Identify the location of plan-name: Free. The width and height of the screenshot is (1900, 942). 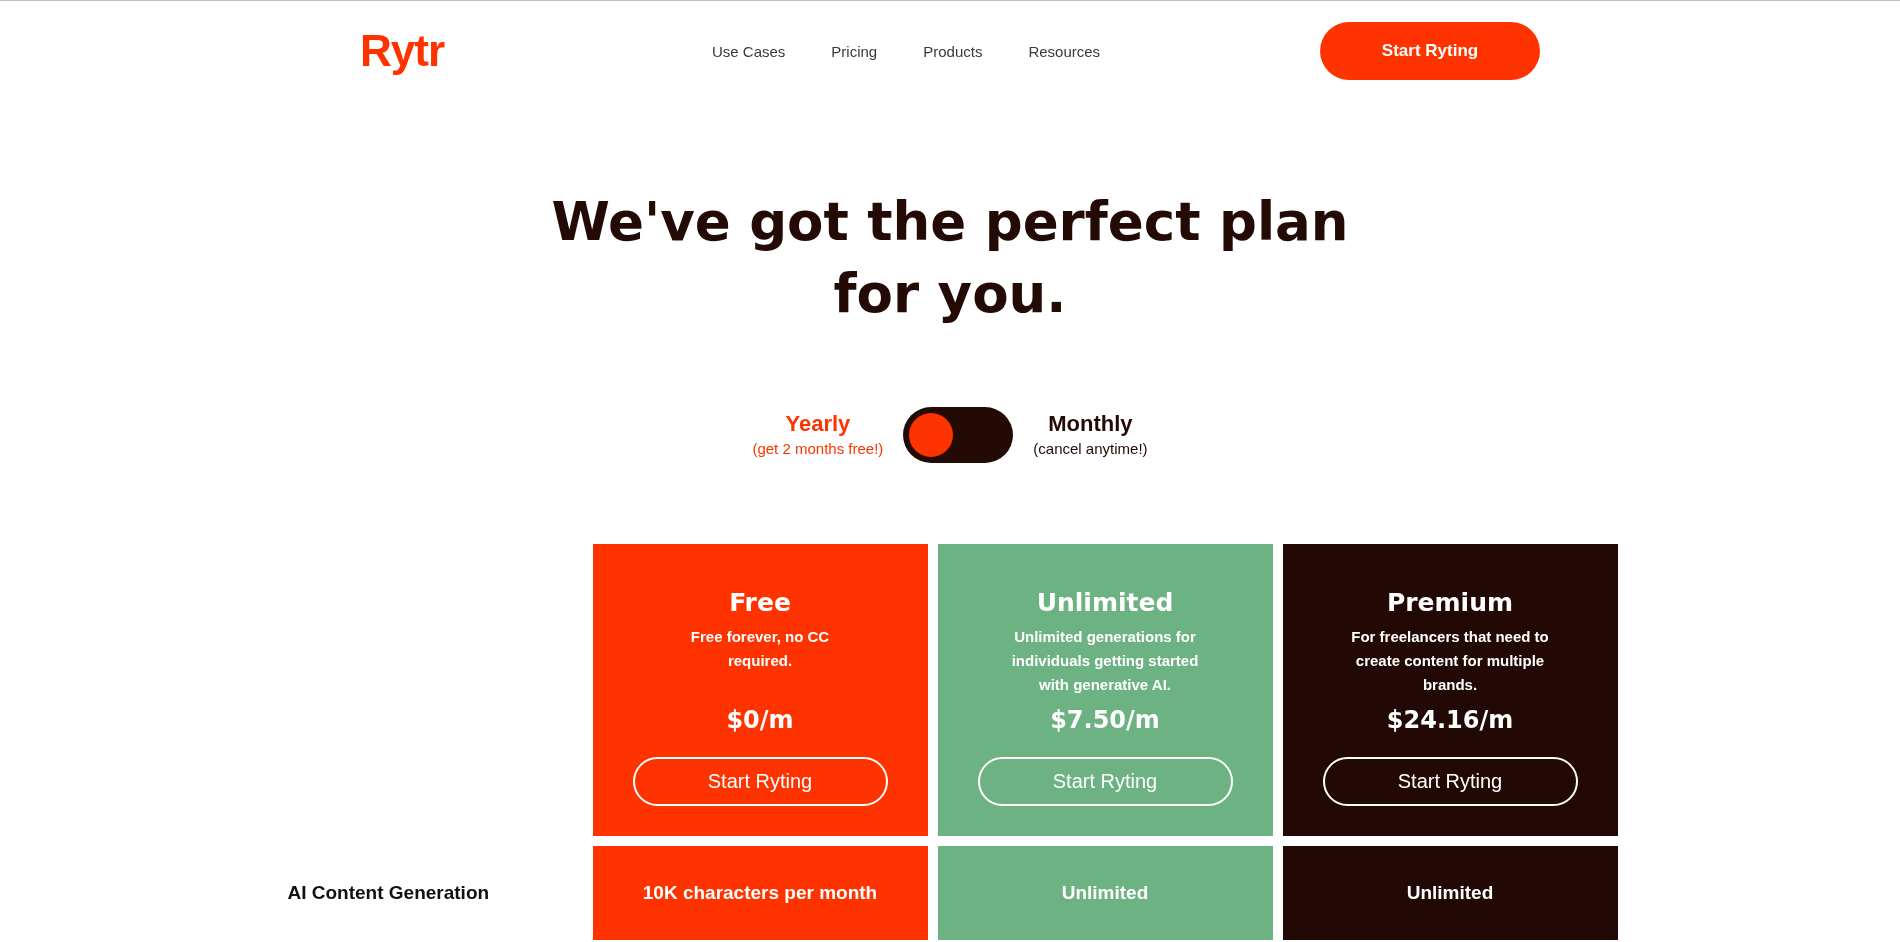
(760, 603).